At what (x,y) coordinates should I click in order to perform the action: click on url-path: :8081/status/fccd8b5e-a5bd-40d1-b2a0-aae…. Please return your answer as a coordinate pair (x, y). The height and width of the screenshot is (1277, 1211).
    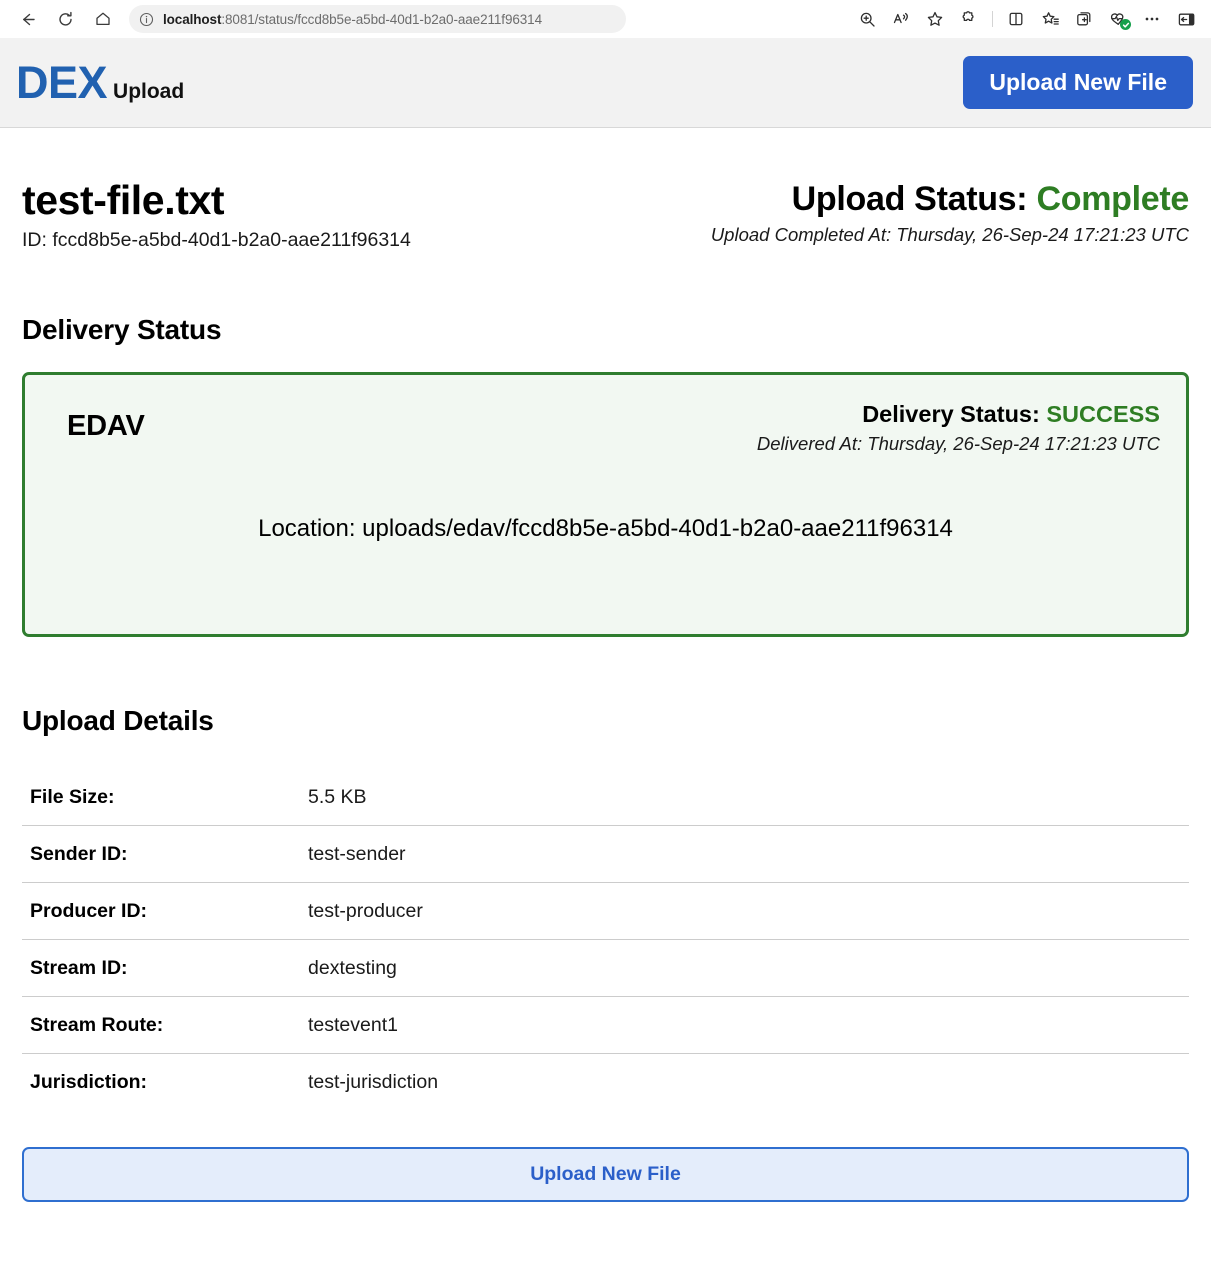
    Looking at the image, I should click on (381, 19).